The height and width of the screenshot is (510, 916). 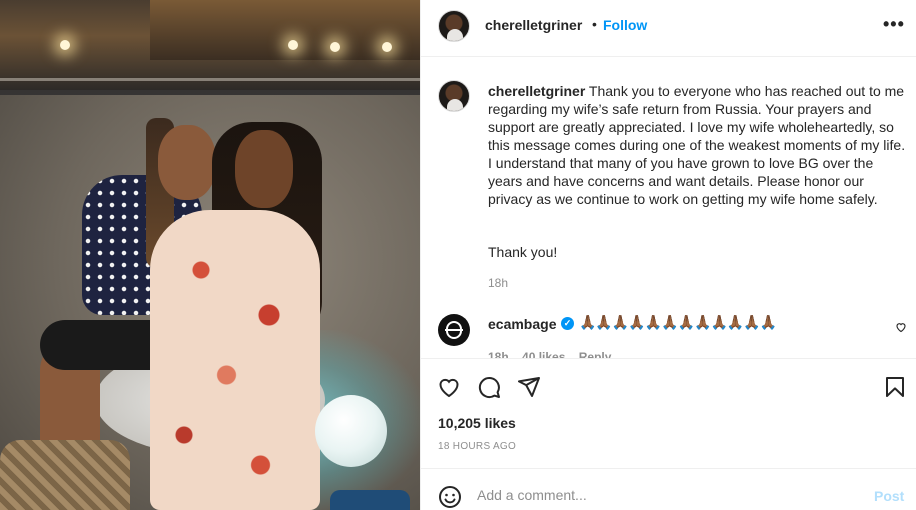 I want to click on comment-timestamp: 18h, so click(x=498, y=354).